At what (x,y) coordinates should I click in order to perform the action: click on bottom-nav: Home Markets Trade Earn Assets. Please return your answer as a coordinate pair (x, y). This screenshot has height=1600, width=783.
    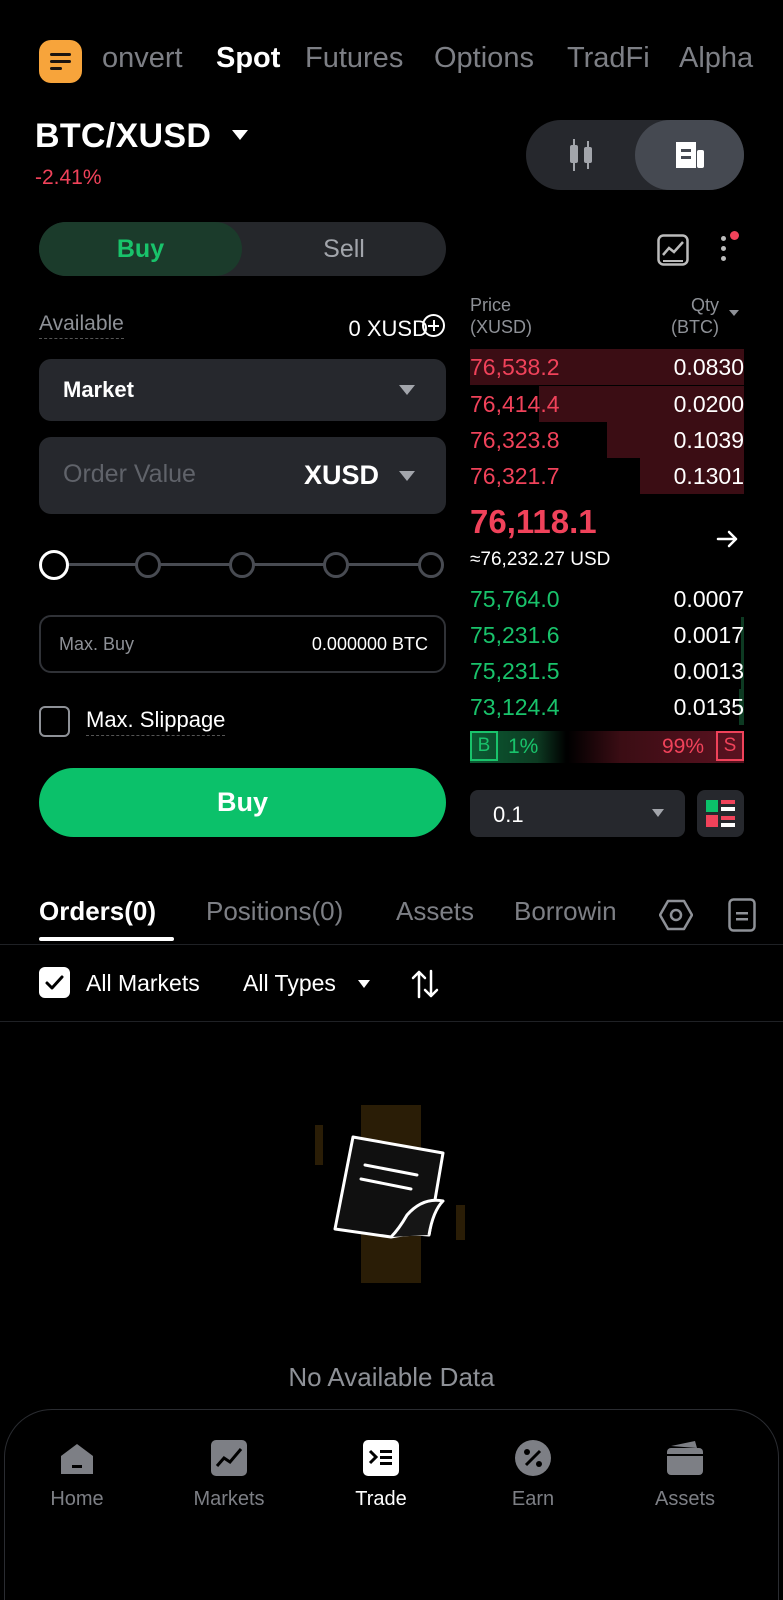
    Looking at the image, I should click on (391, 1504).